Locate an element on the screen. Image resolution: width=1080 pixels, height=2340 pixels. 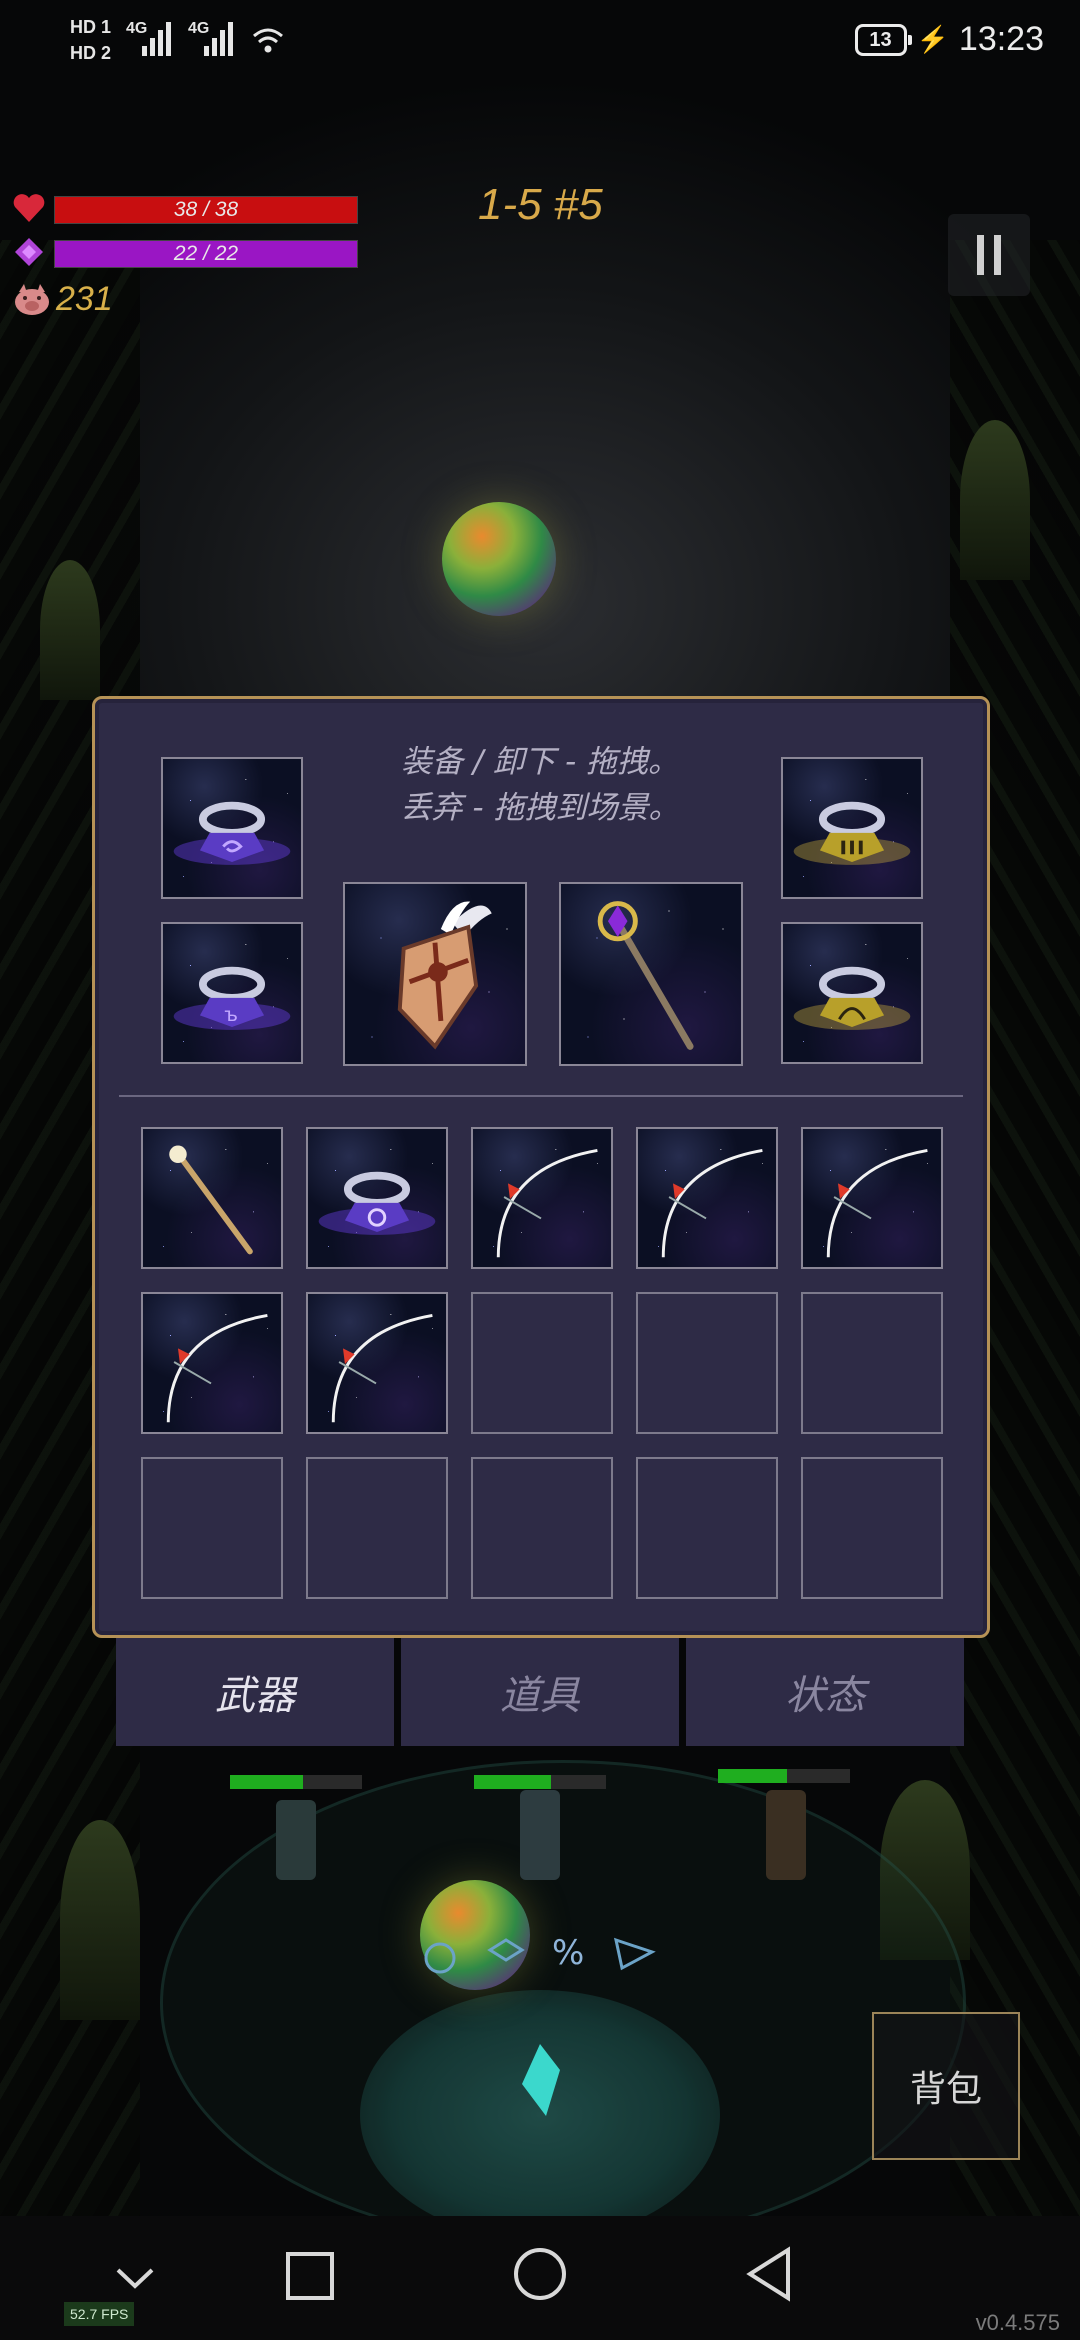
pause-button is located at coordinates (989, 255).